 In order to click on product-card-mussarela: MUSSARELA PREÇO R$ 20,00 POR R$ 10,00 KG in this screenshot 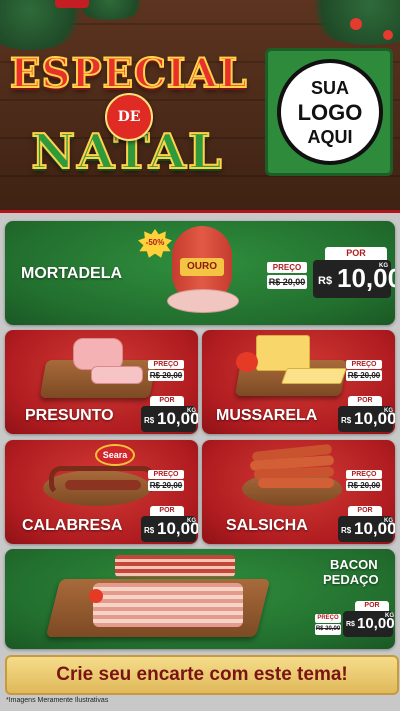, I will do `click(298, 382)`.